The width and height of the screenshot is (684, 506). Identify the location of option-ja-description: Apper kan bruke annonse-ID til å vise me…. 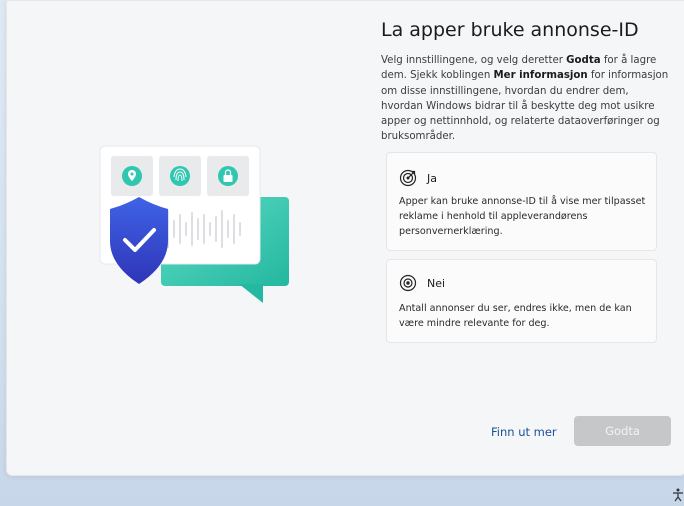
(522, 216).